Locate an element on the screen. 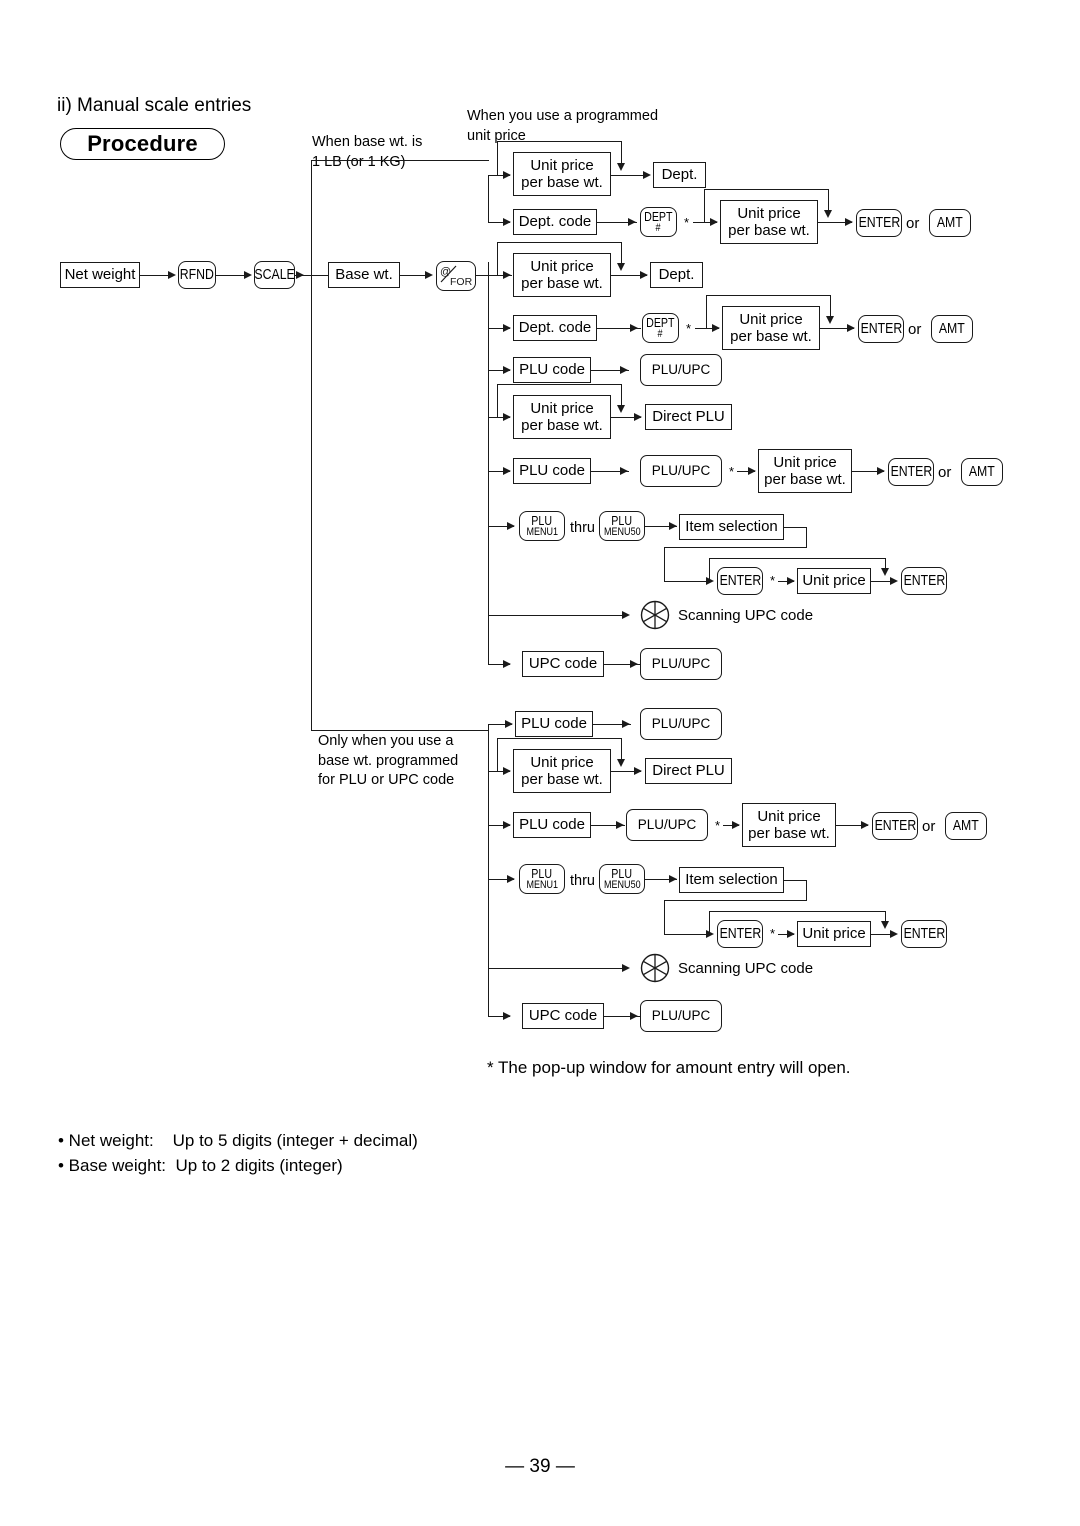 The image size is (1080, 1526). page-title: ii) Manual scale entries is located at coordinates (154, 105).